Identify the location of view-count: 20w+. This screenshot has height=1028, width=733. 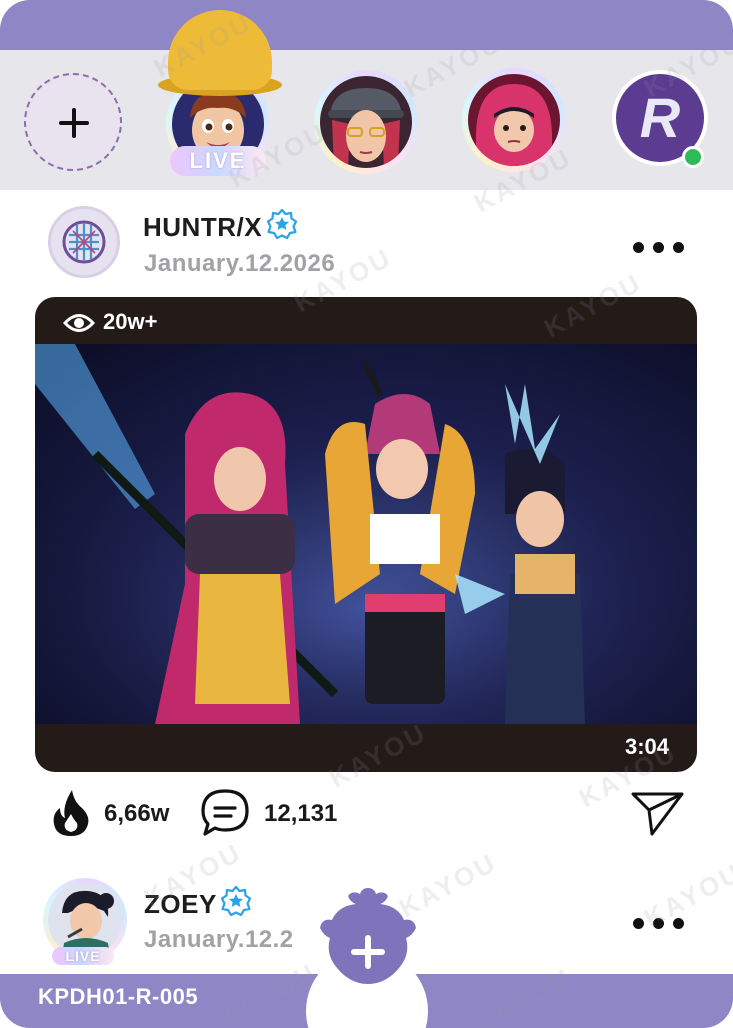
(110, 322).